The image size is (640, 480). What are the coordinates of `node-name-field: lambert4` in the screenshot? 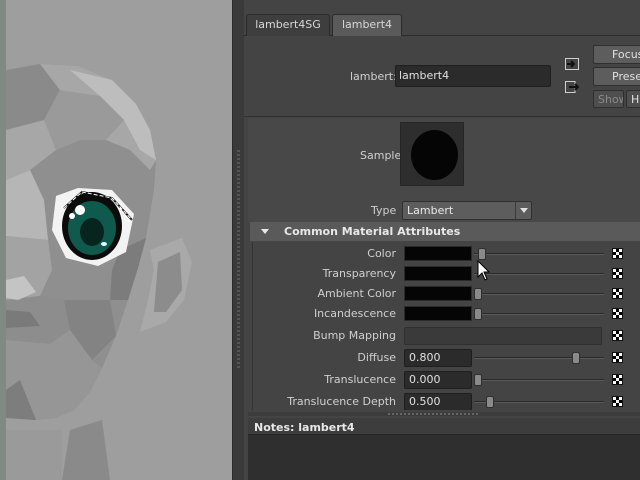 It's located at (473, 76).